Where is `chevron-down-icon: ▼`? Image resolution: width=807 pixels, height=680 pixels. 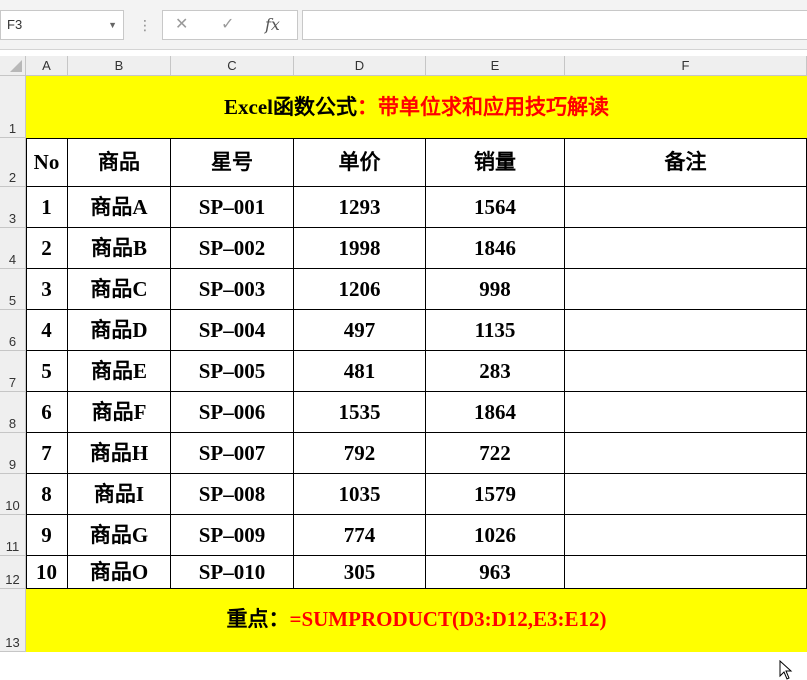 chevron-down-icon: ▼ is located at coordinates (112, 25).